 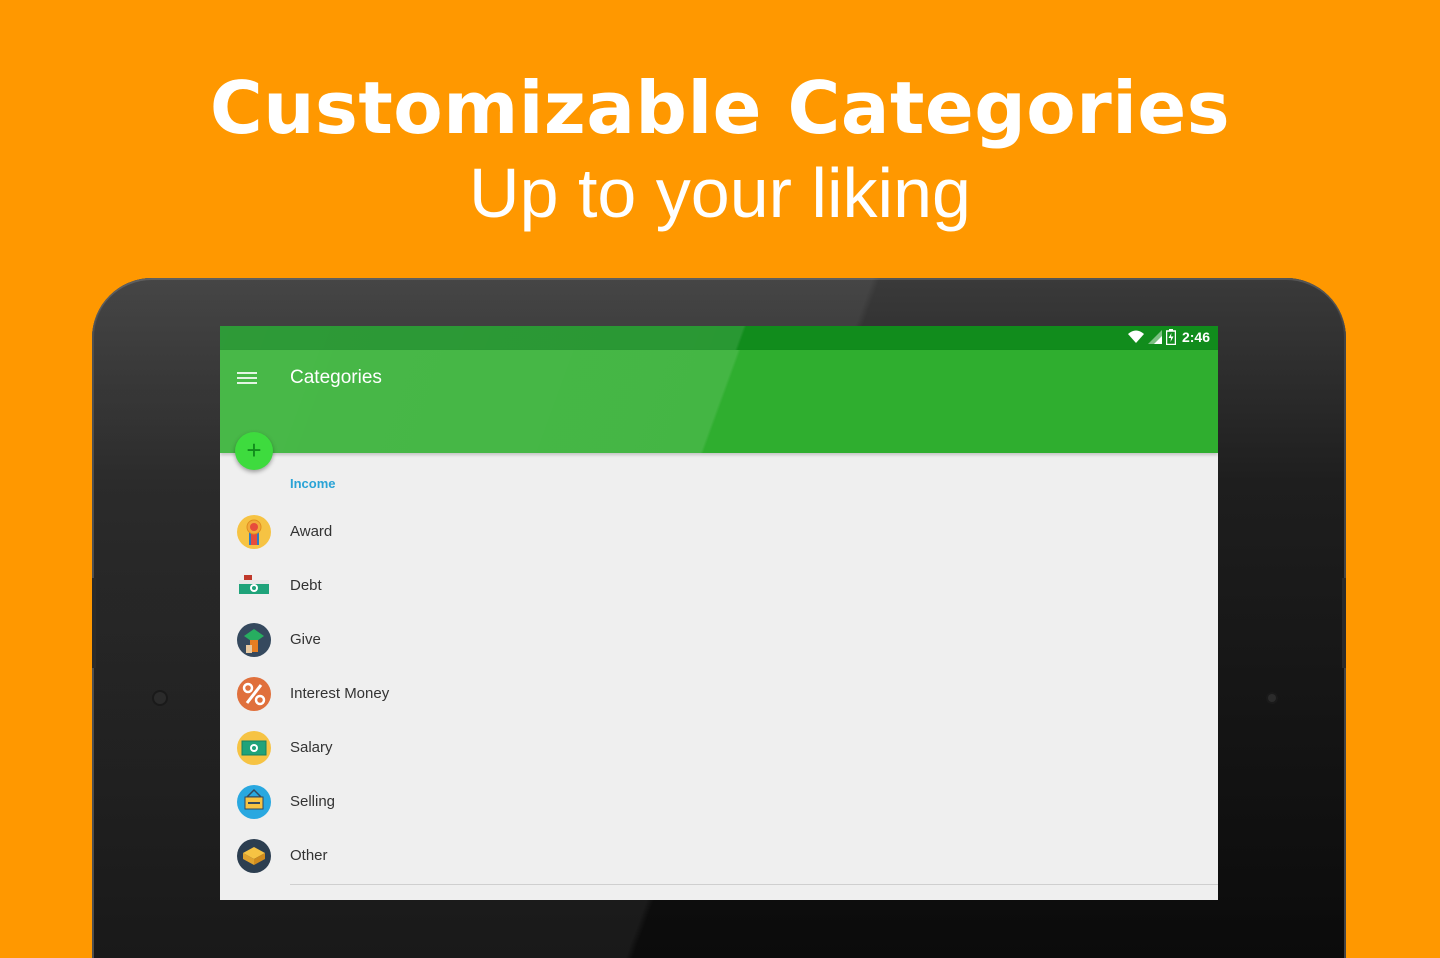 I want to click on money-drawer-icon, so click(x=254, y=586).